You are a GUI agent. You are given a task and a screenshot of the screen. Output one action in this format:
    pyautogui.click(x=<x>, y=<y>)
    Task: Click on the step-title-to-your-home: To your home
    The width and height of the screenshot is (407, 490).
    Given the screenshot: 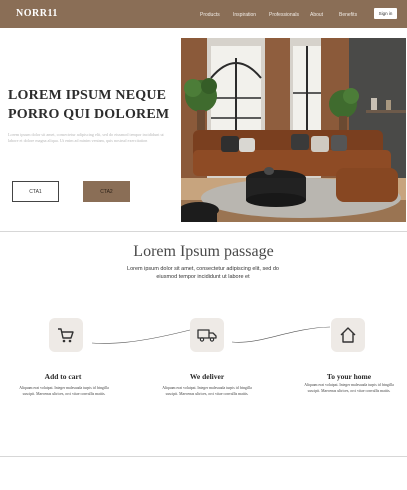 What is the action you would take?
    pyautogui.click(x=349, y=376)
    